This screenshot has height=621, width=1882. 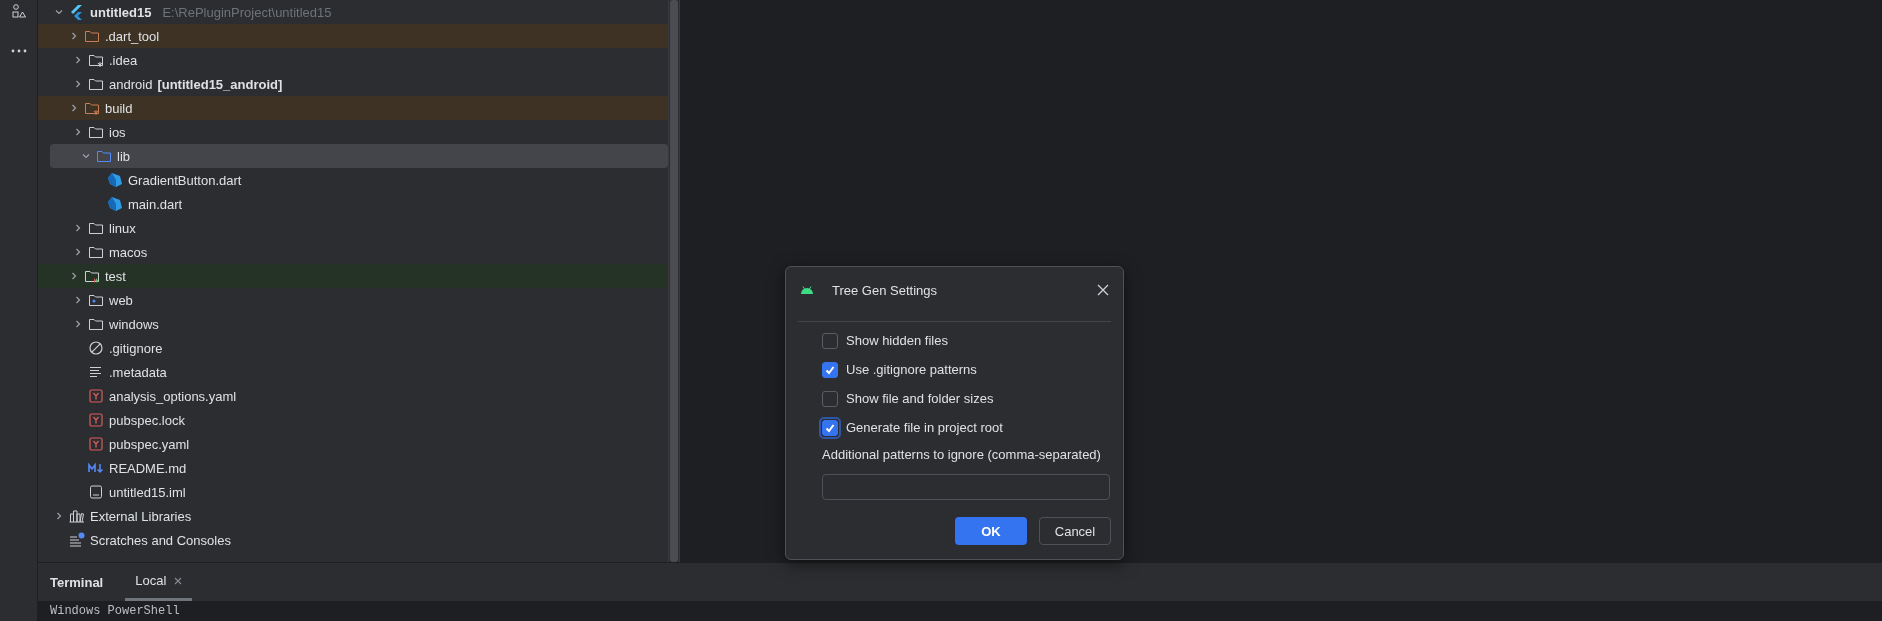 I want to click on checkbox-label: Use .gitignore patterns, so click(x=911, y=369).